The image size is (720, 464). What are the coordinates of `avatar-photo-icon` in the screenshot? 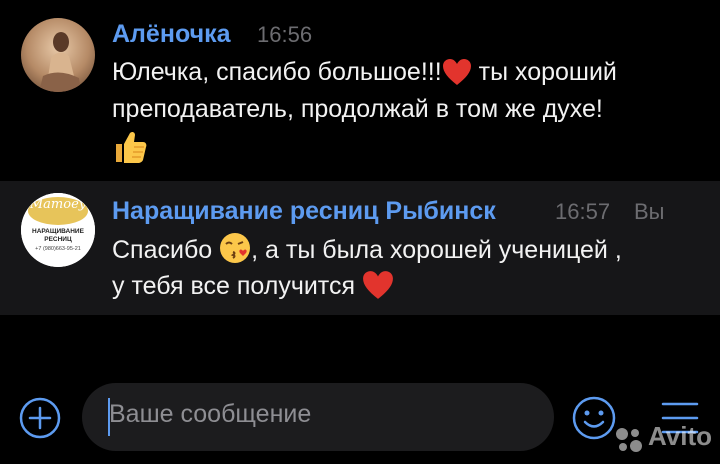 It's located at (58, 55).